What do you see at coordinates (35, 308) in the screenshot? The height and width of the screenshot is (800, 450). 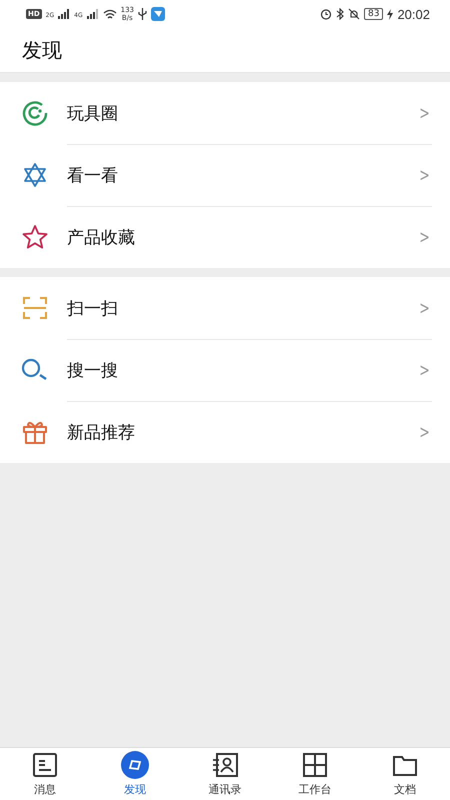 I see `scan-icon` at bounding box center [35, 308].